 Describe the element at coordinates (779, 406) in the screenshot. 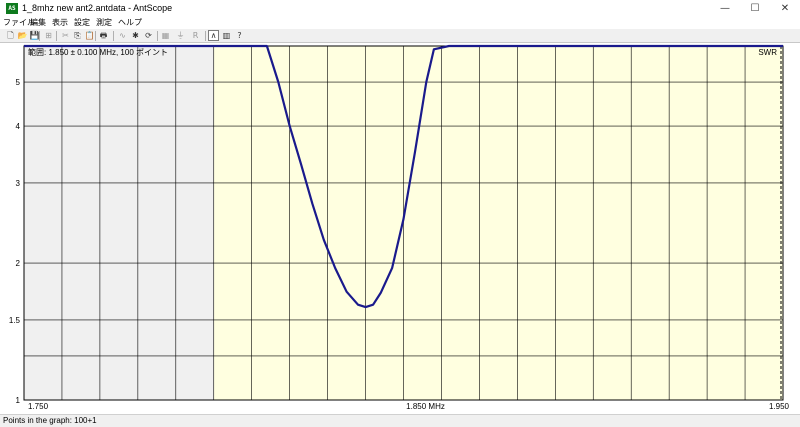

I see `x-tick-label: 1.950` at that location.